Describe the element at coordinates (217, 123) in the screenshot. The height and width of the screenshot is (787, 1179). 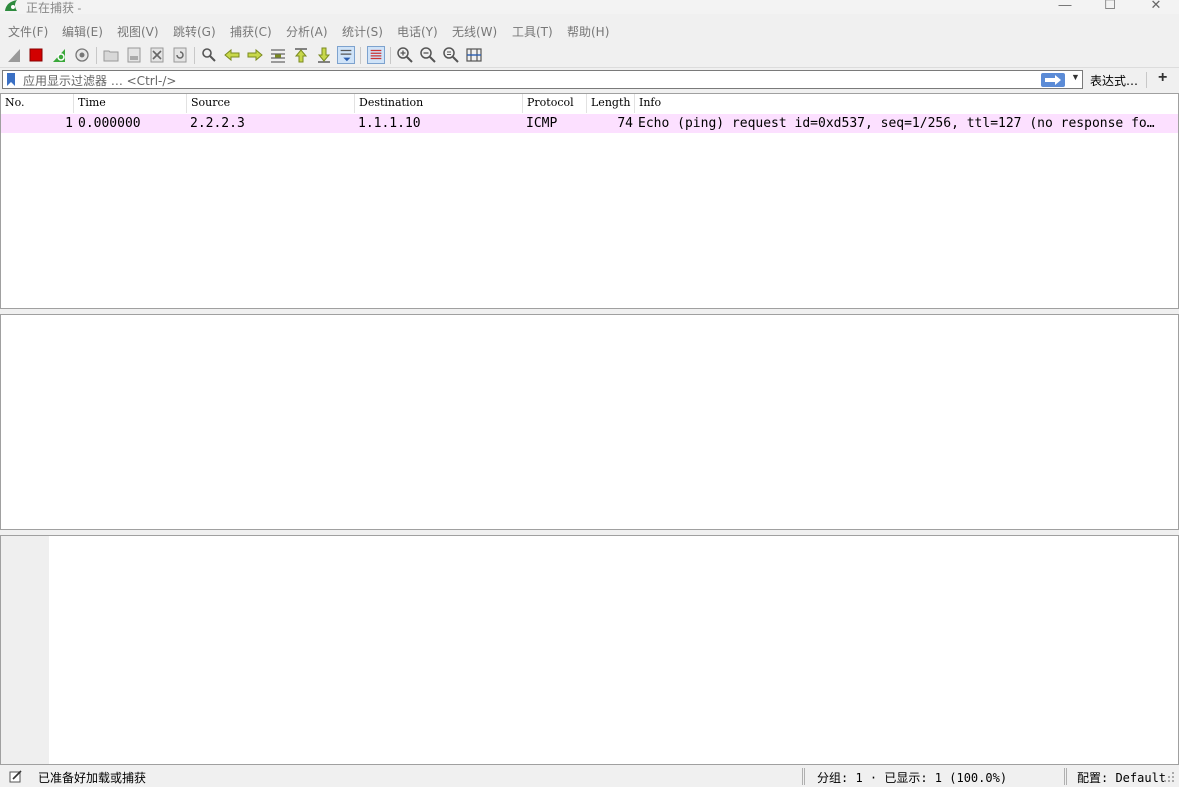
I see `cell-source: 2.2.2.3` at that location.